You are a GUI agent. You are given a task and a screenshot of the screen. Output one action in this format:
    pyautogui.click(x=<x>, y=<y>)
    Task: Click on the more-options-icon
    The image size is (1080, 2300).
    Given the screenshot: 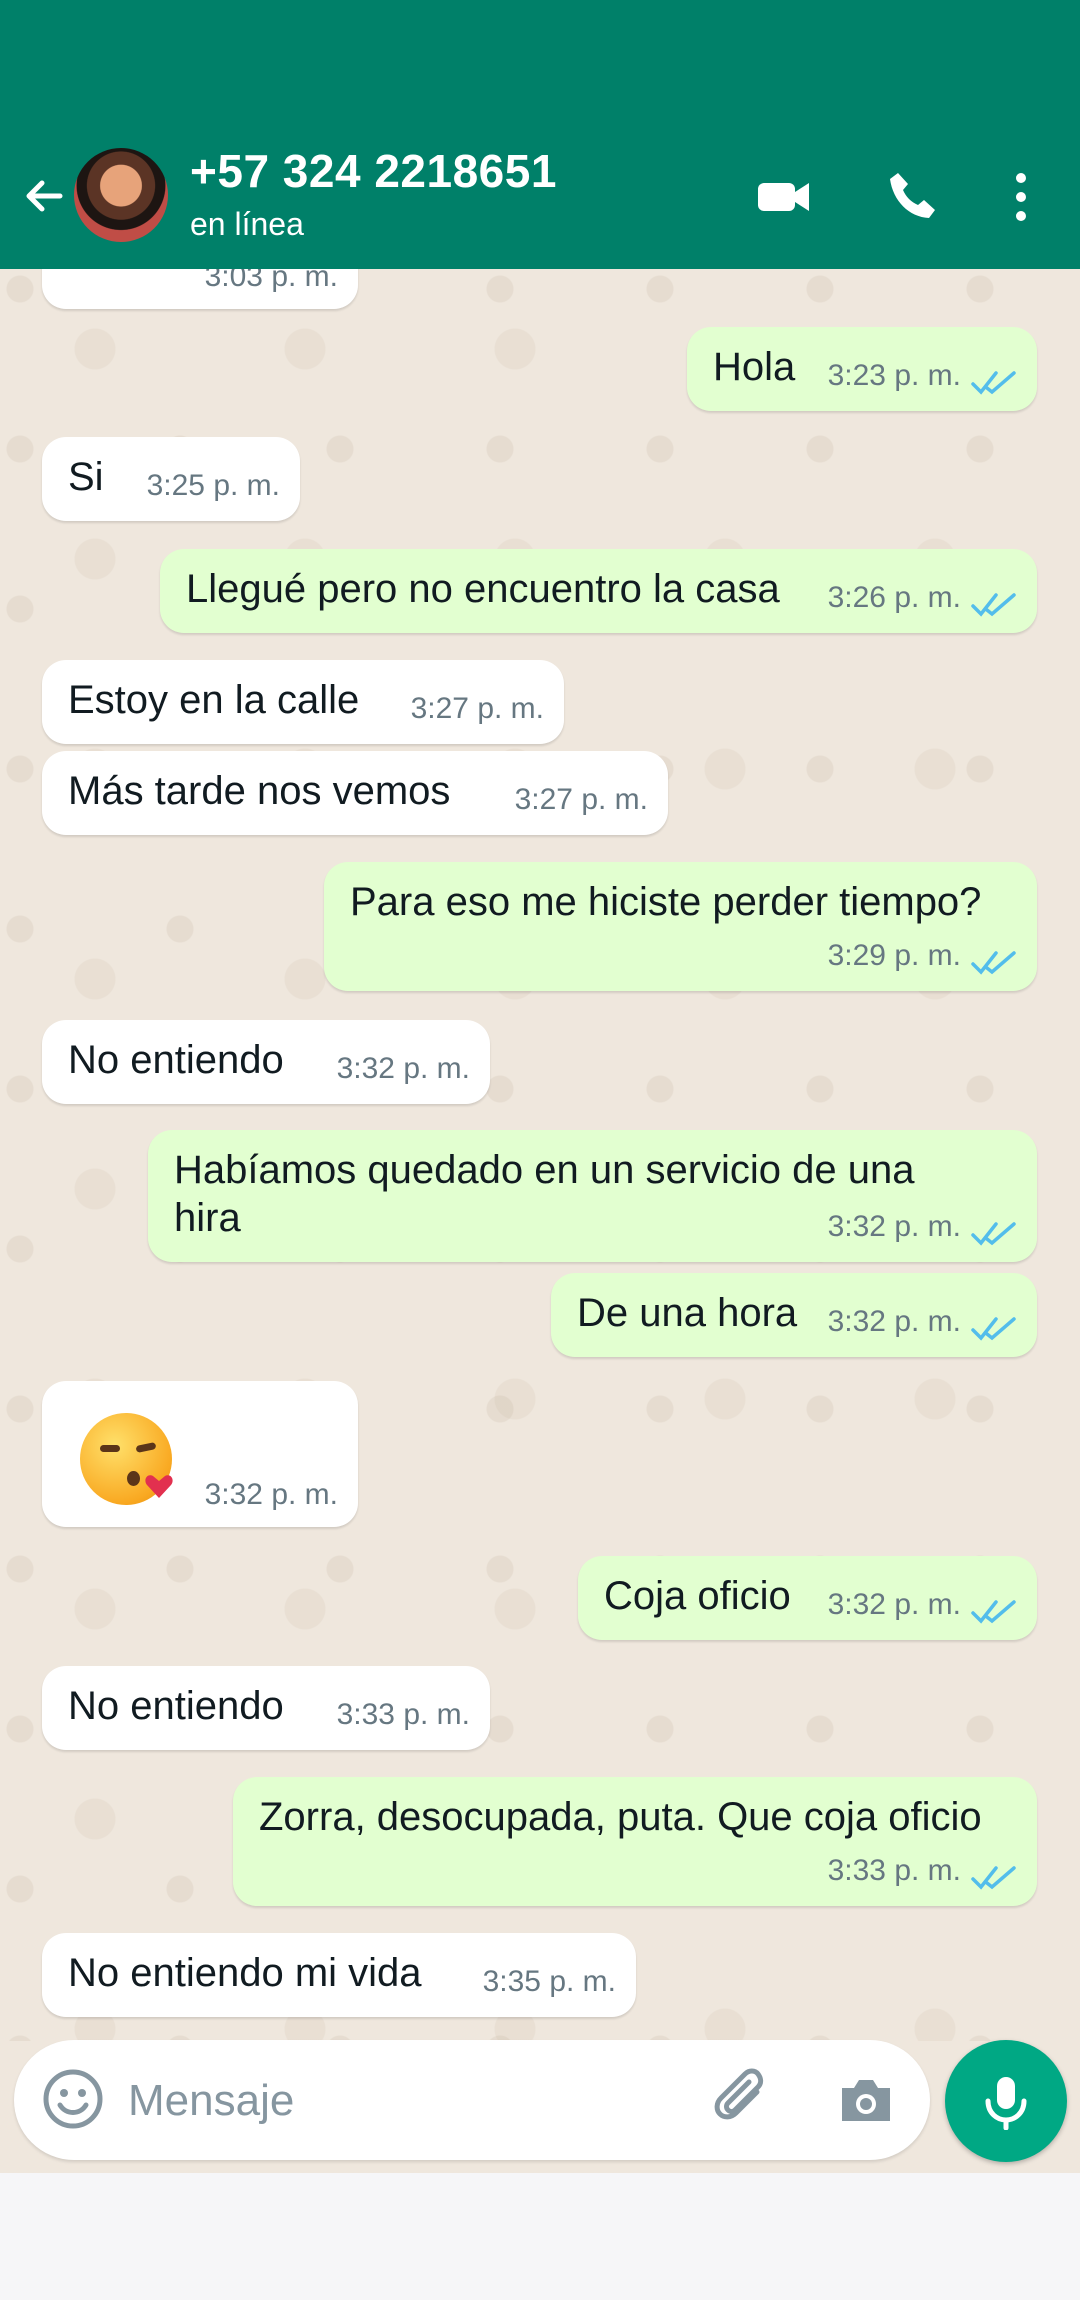 What is the action you would take?
    pyautogui.click(x=1021, y=197)
    